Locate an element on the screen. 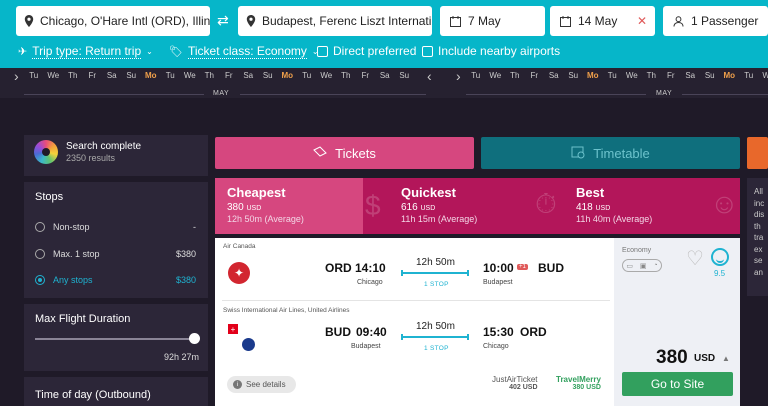 This screenshot has height=406, width=768. sort-cheapest-title: Cheapest is located at coordinates (256, 192).